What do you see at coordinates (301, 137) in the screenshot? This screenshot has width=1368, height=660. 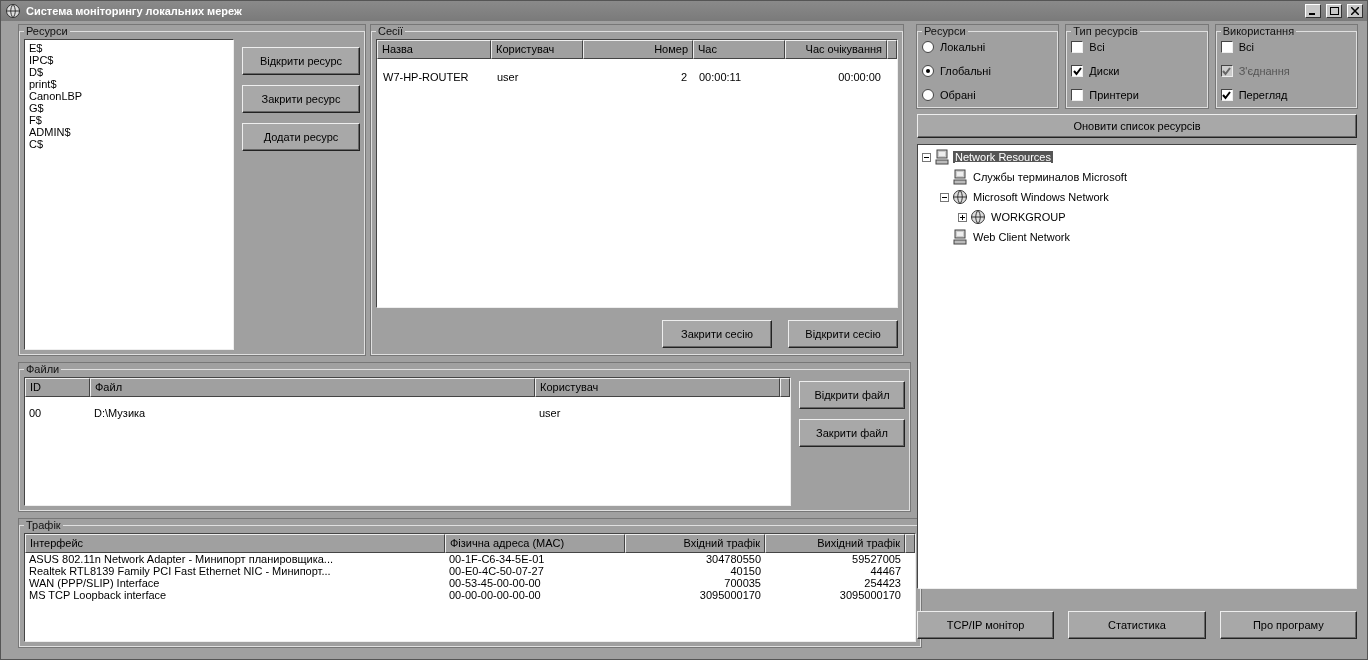 I see `resource-button: Додати ресурс` at bounding box center [301, 137].